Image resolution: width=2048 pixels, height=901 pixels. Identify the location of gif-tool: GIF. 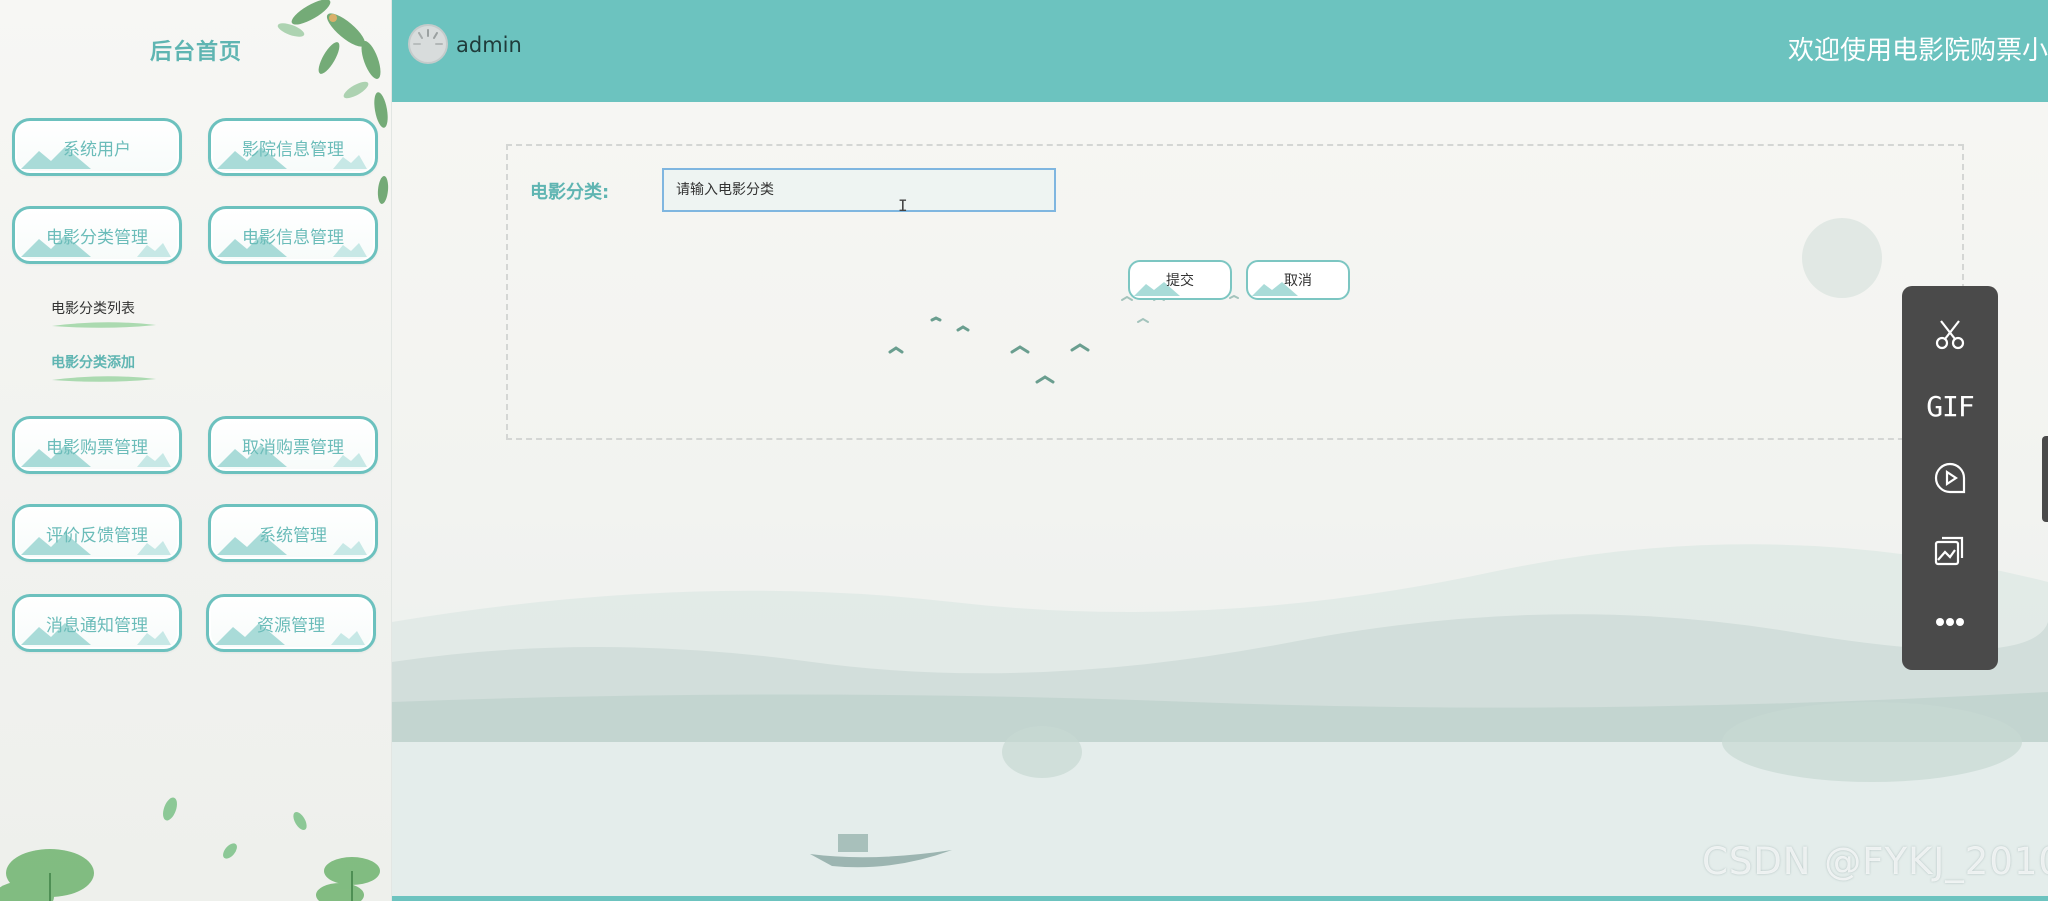
(1950, 406).